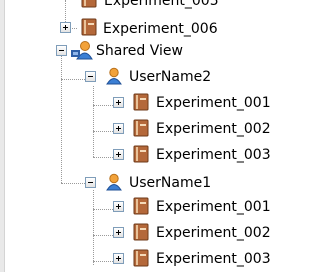  I want to click on tree-item-shared-view: Shared View, so click(164, 50).